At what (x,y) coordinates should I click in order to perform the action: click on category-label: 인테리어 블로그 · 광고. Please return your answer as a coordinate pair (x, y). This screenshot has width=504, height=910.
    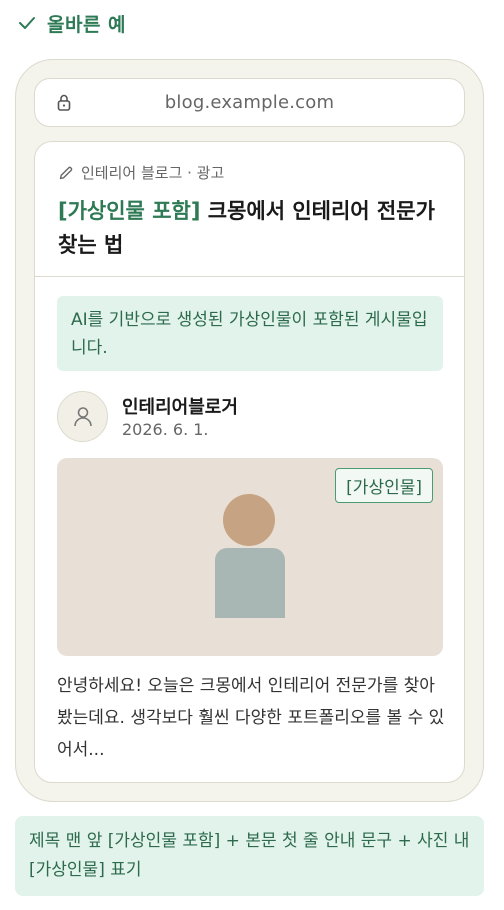
    Looking at the image, I should click on (153, 173).